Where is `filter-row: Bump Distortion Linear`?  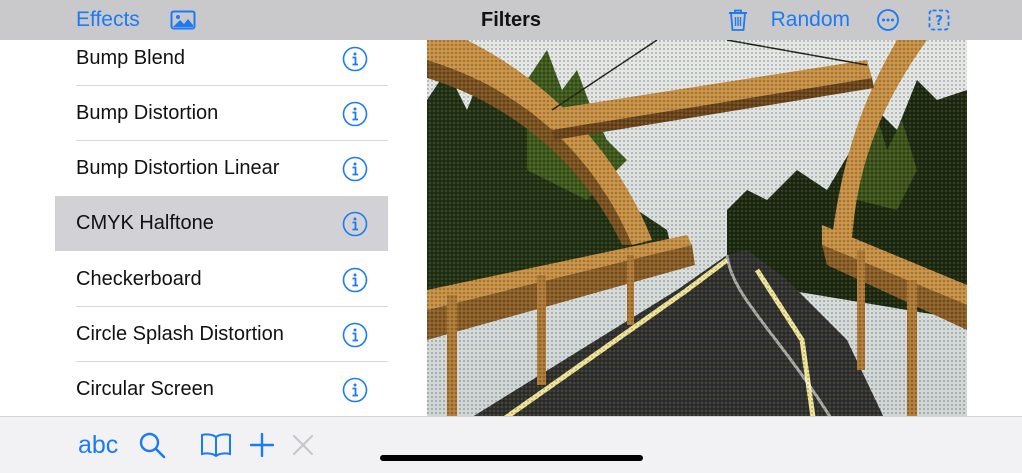 filter-row: Bump Distortion Linear is located at coordinates (221, 168).